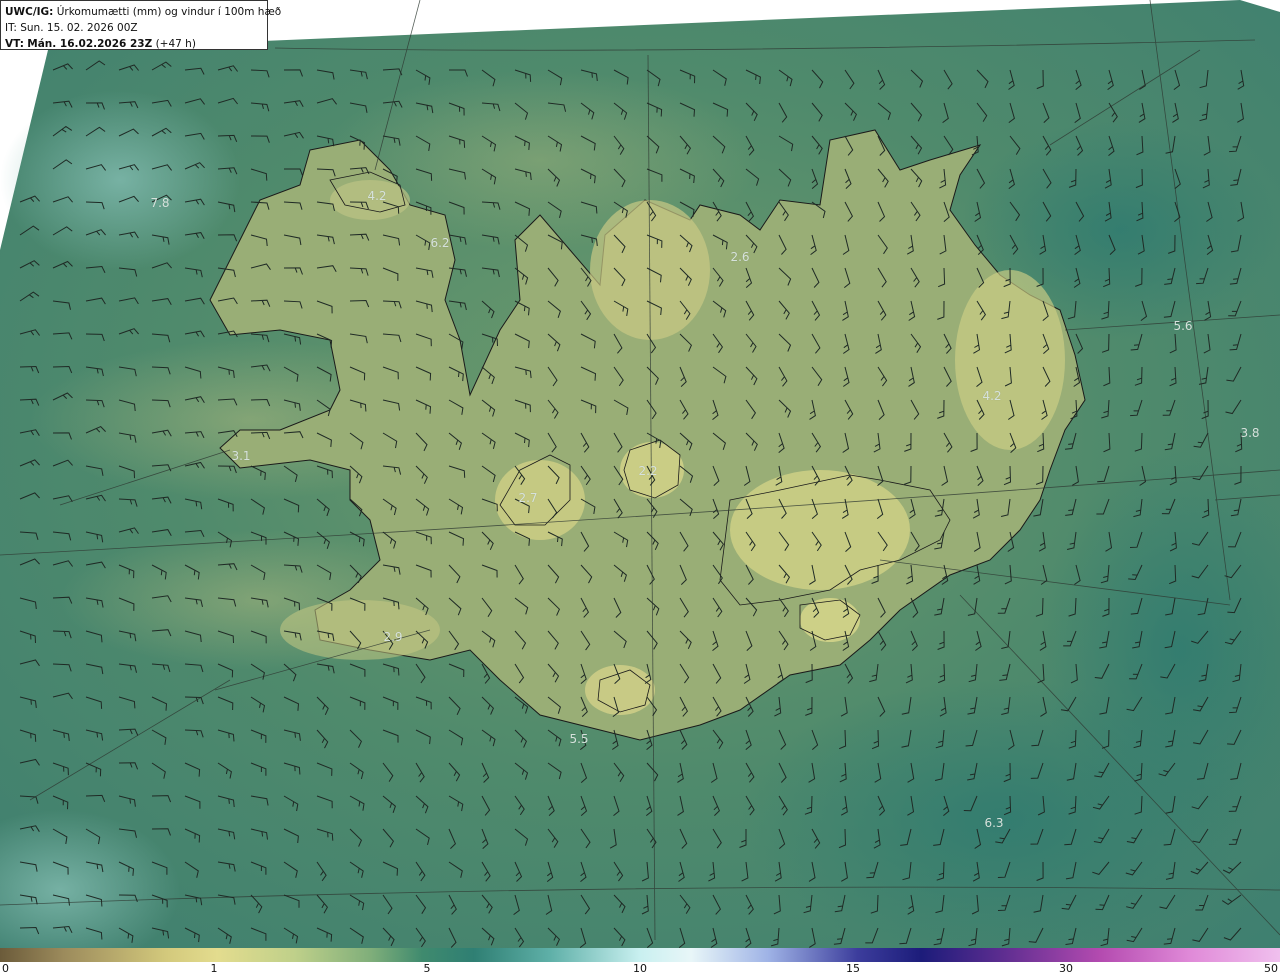 The width and height of the screenshot is (1280, 978). What do you see at coordinates (579, 739) in the screenshot?
I see `map-value-label: 5.5` at bounding box center [579, 739].